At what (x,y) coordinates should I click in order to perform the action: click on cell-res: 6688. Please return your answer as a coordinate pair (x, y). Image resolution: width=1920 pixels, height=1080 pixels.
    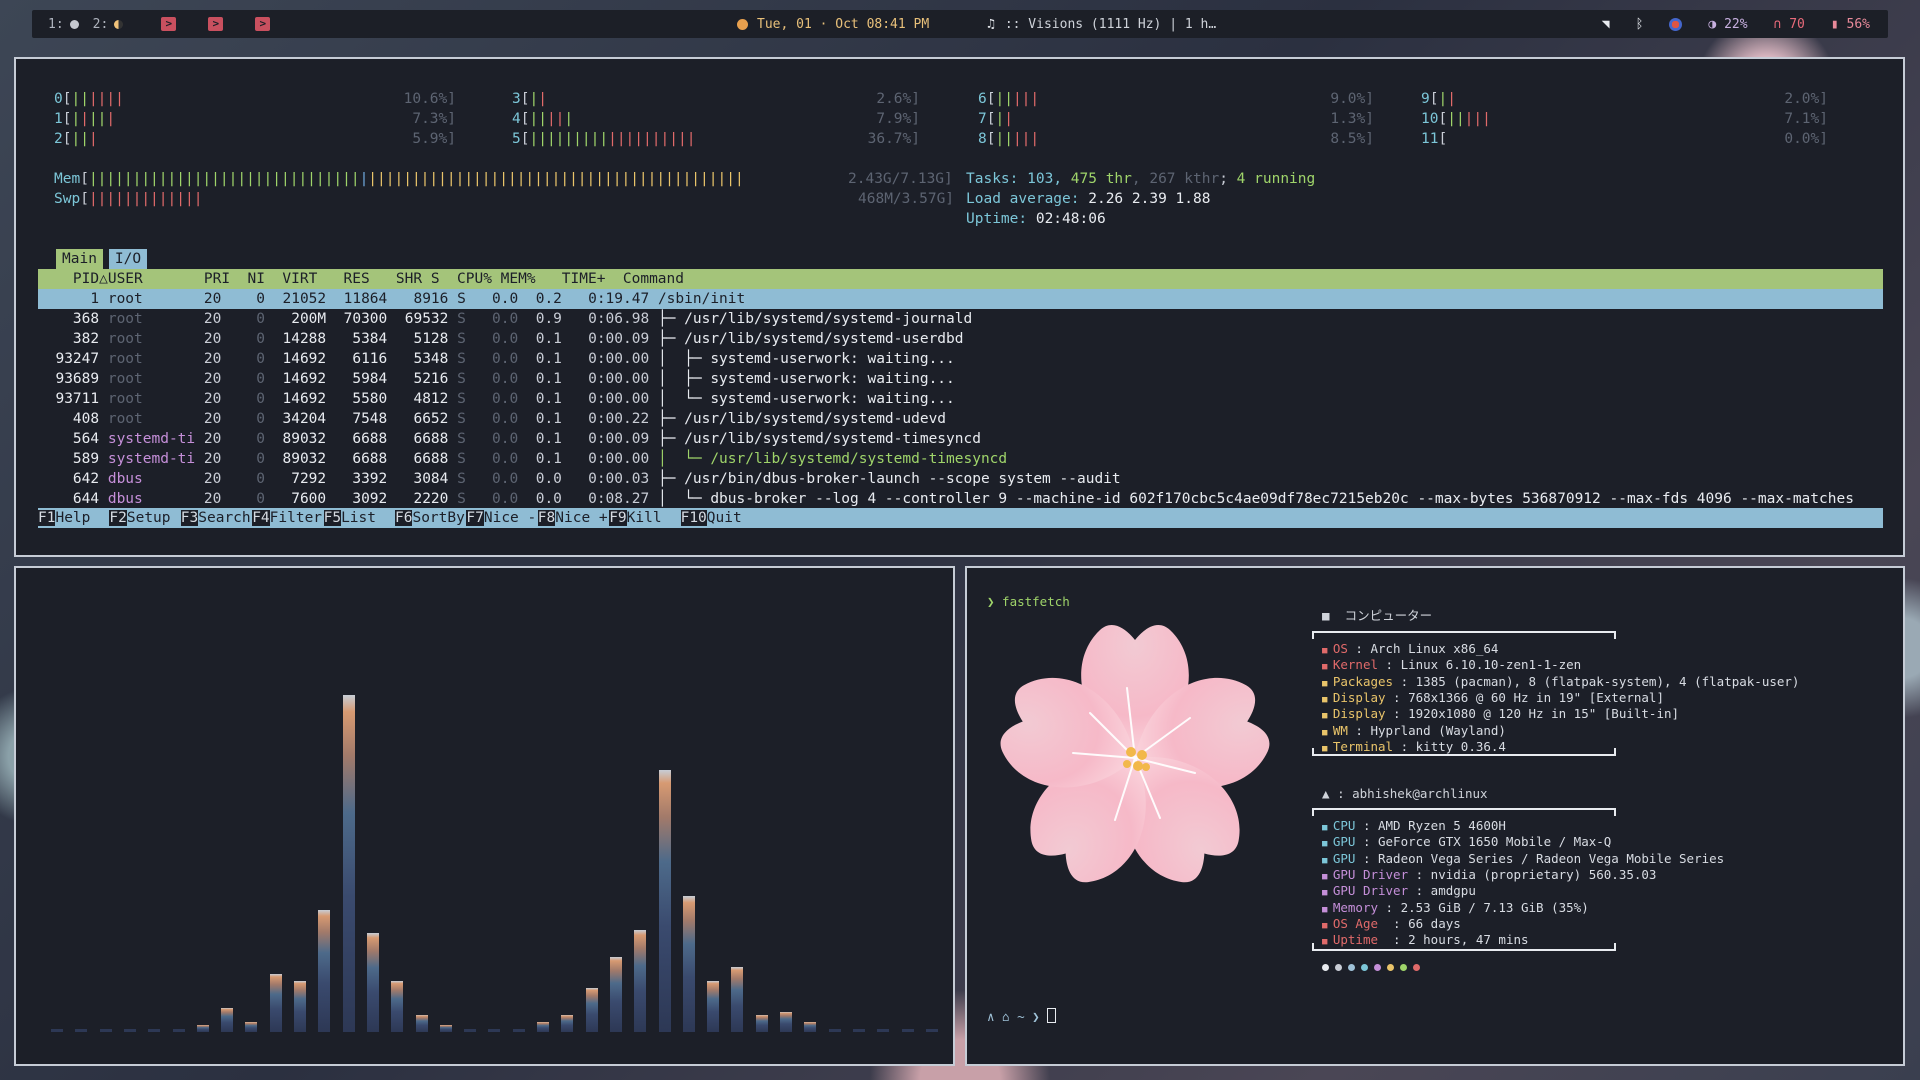
    Looking at the image, I should click on (361, 439).